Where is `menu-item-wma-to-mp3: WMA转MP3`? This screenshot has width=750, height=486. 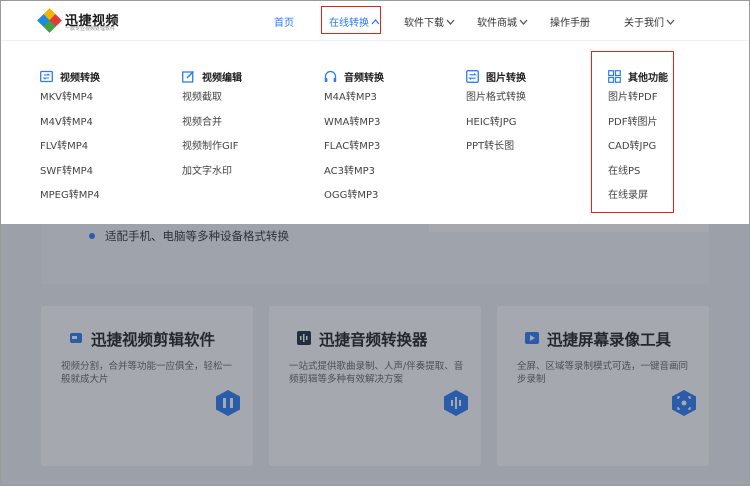 menu-item-wma-to-mp3: WMA转MP3 is located at coordinates (354, 128).